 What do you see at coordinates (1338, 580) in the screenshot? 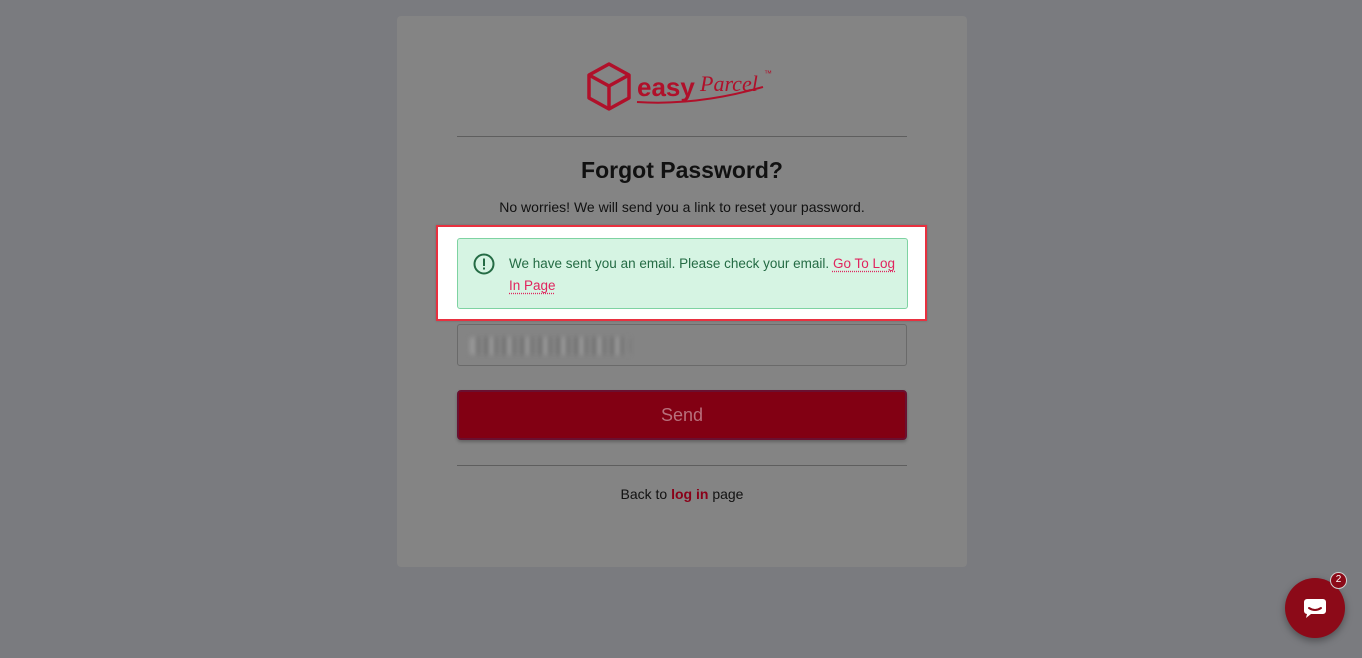
I see `chat-notification-badge: 2` at bounding box center [1338, 580].